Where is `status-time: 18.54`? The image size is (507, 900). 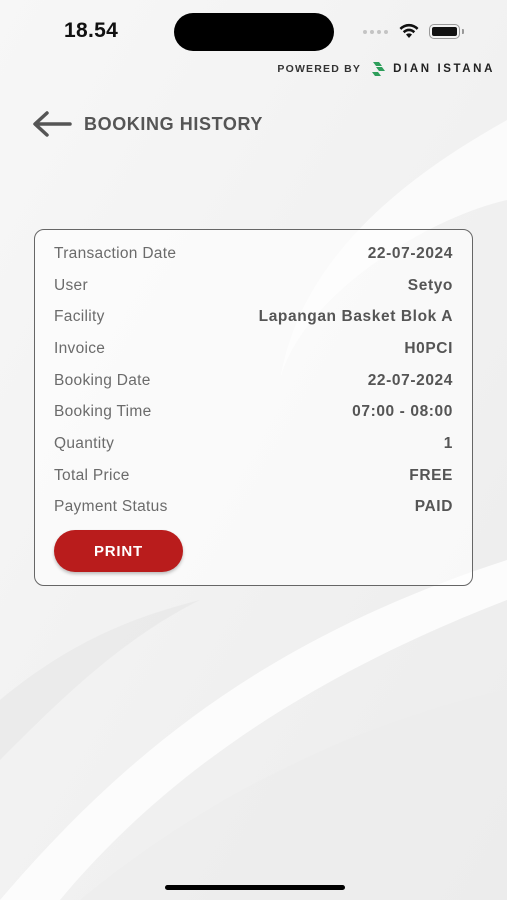
status-time: 18.54 is located at coordinates (91, 30).